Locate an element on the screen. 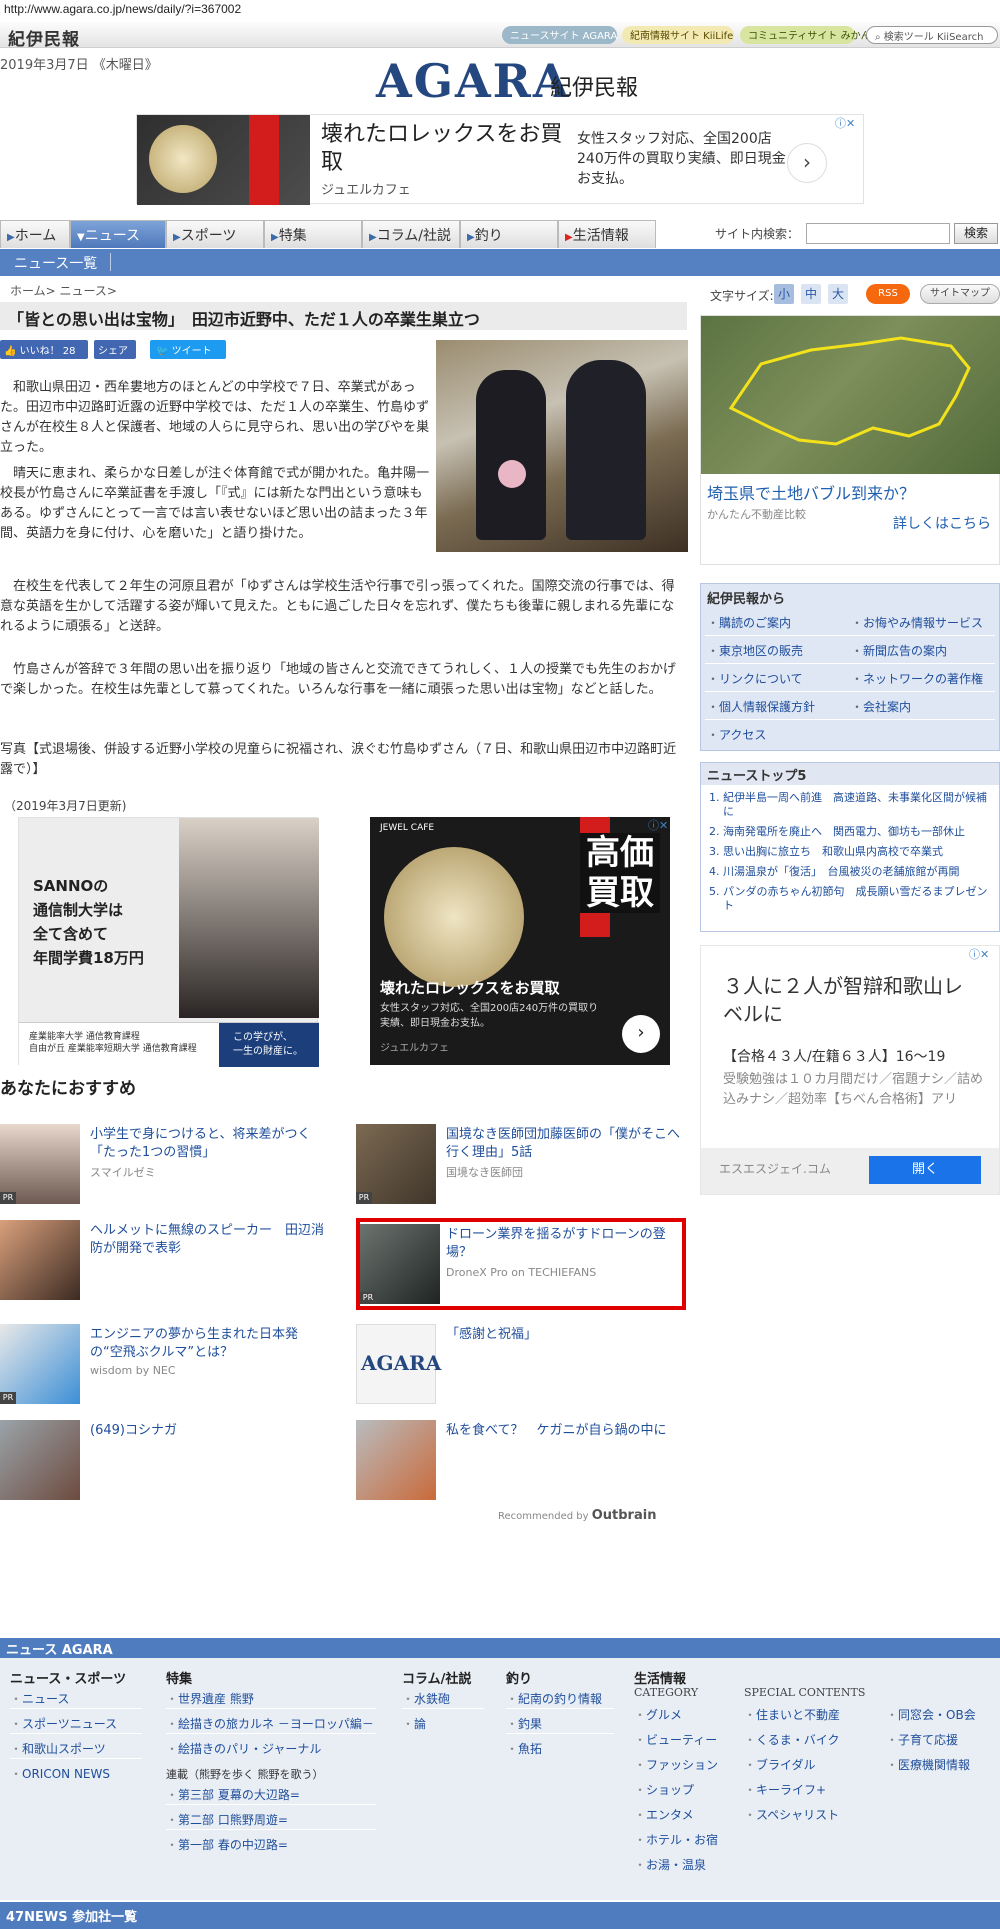 Image resolution: width=1000 pixels, height=1929 pixels. footer-link: ニュース is located at coordinates (39, 1698).